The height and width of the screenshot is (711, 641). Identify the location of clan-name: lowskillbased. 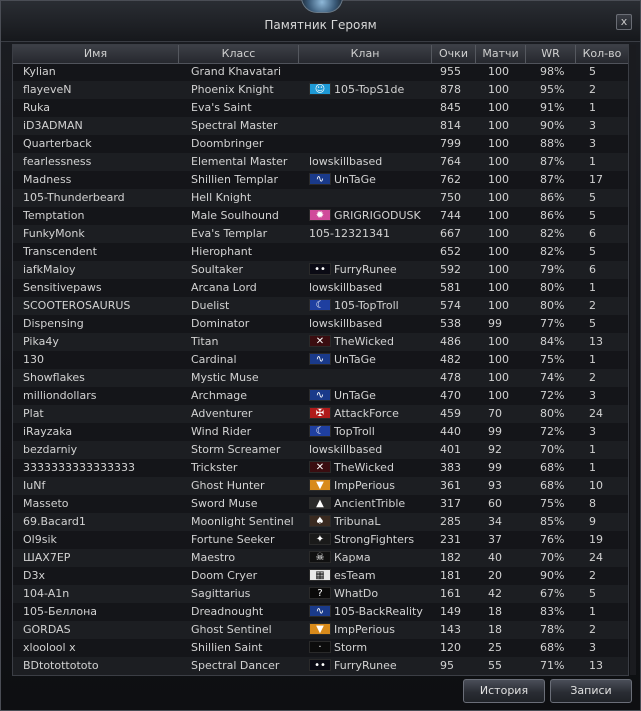
(346, 287).